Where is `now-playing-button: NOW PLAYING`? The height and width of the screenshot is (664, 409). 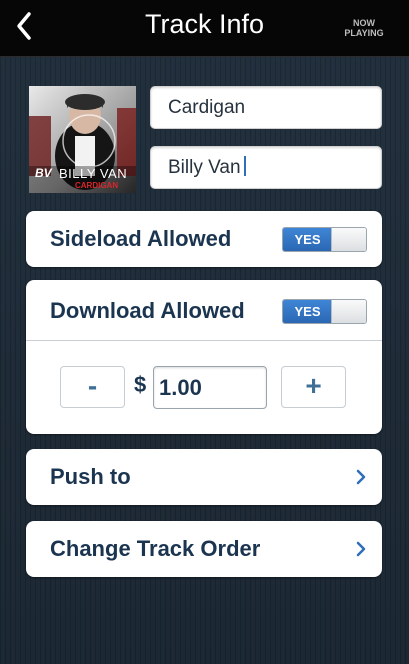
now-playing-button: NOW PLAYING is located at coordinates (364, 28).